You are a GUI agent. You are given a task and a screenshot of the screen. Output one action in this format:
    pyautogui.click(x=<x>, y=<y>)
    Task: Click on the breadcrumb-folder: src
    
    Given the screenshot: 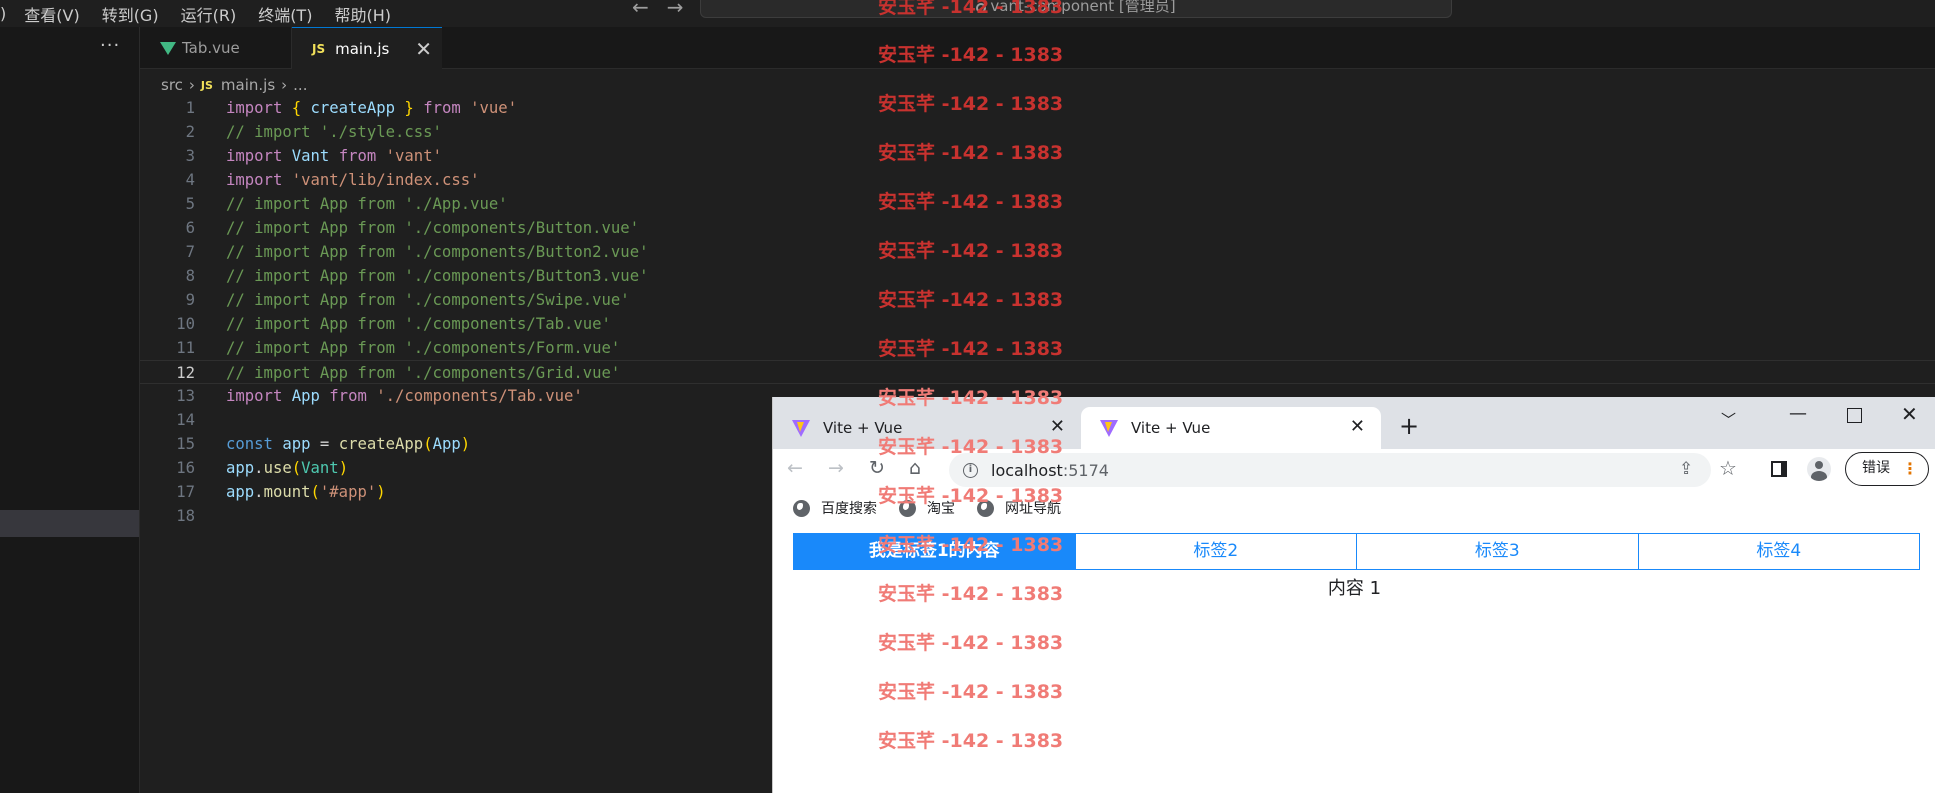 What is the action you would take?
    pyautogui.click(x=172, y=85)
    